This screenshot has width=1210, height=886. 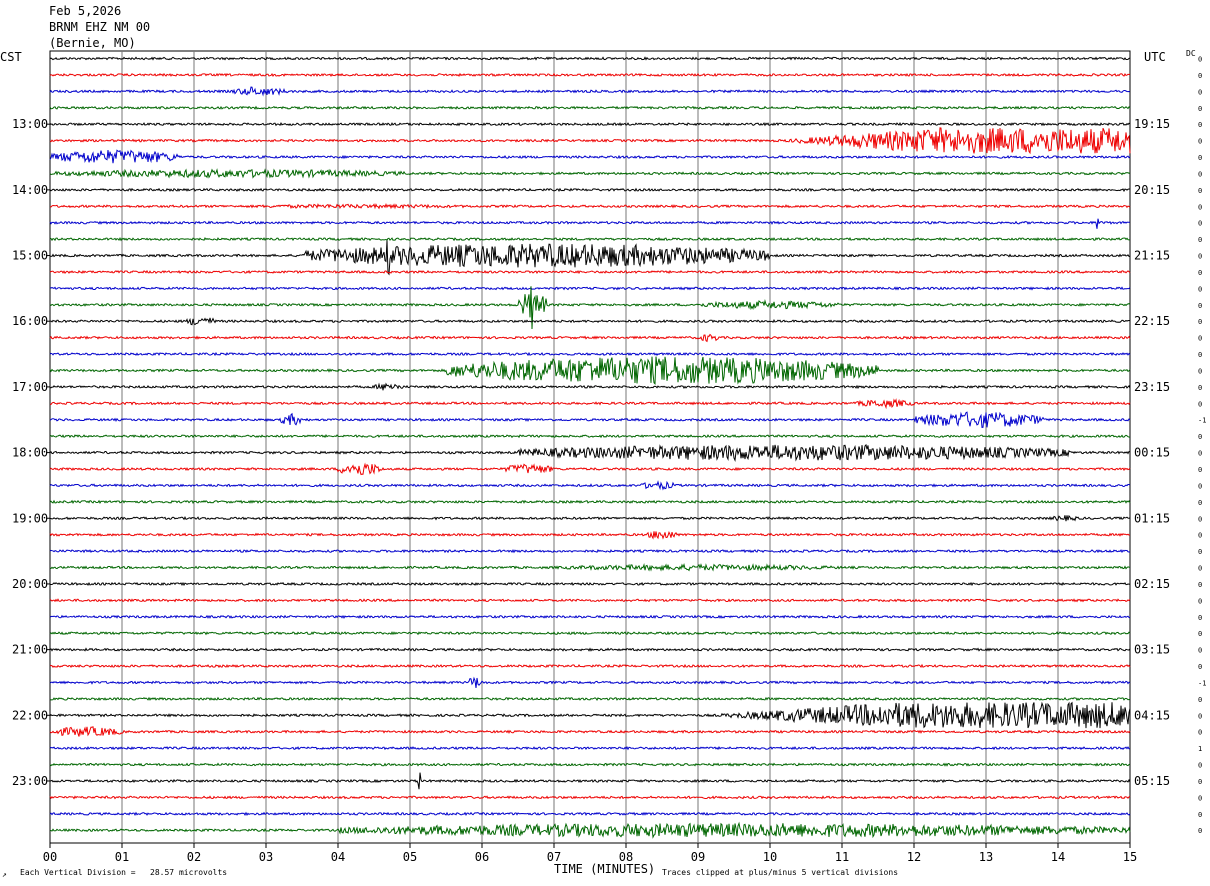 I want to click on dc-offset-label: 1, so click(x=1200, y=749).